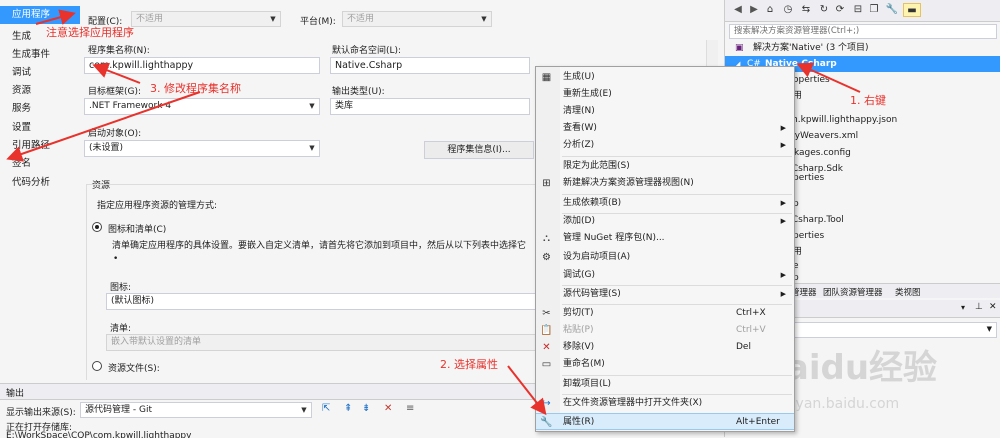 The height and width of the screenshot is (438, 1000). I want to click on arrow-to-properties, so click(527, 390).